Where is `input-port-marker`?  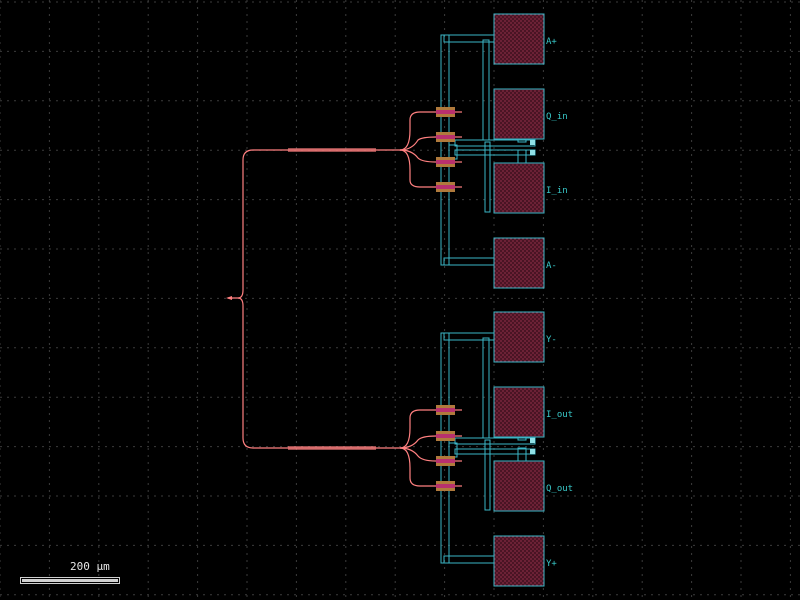
input-port-marker is located at coordinates (229, 298).